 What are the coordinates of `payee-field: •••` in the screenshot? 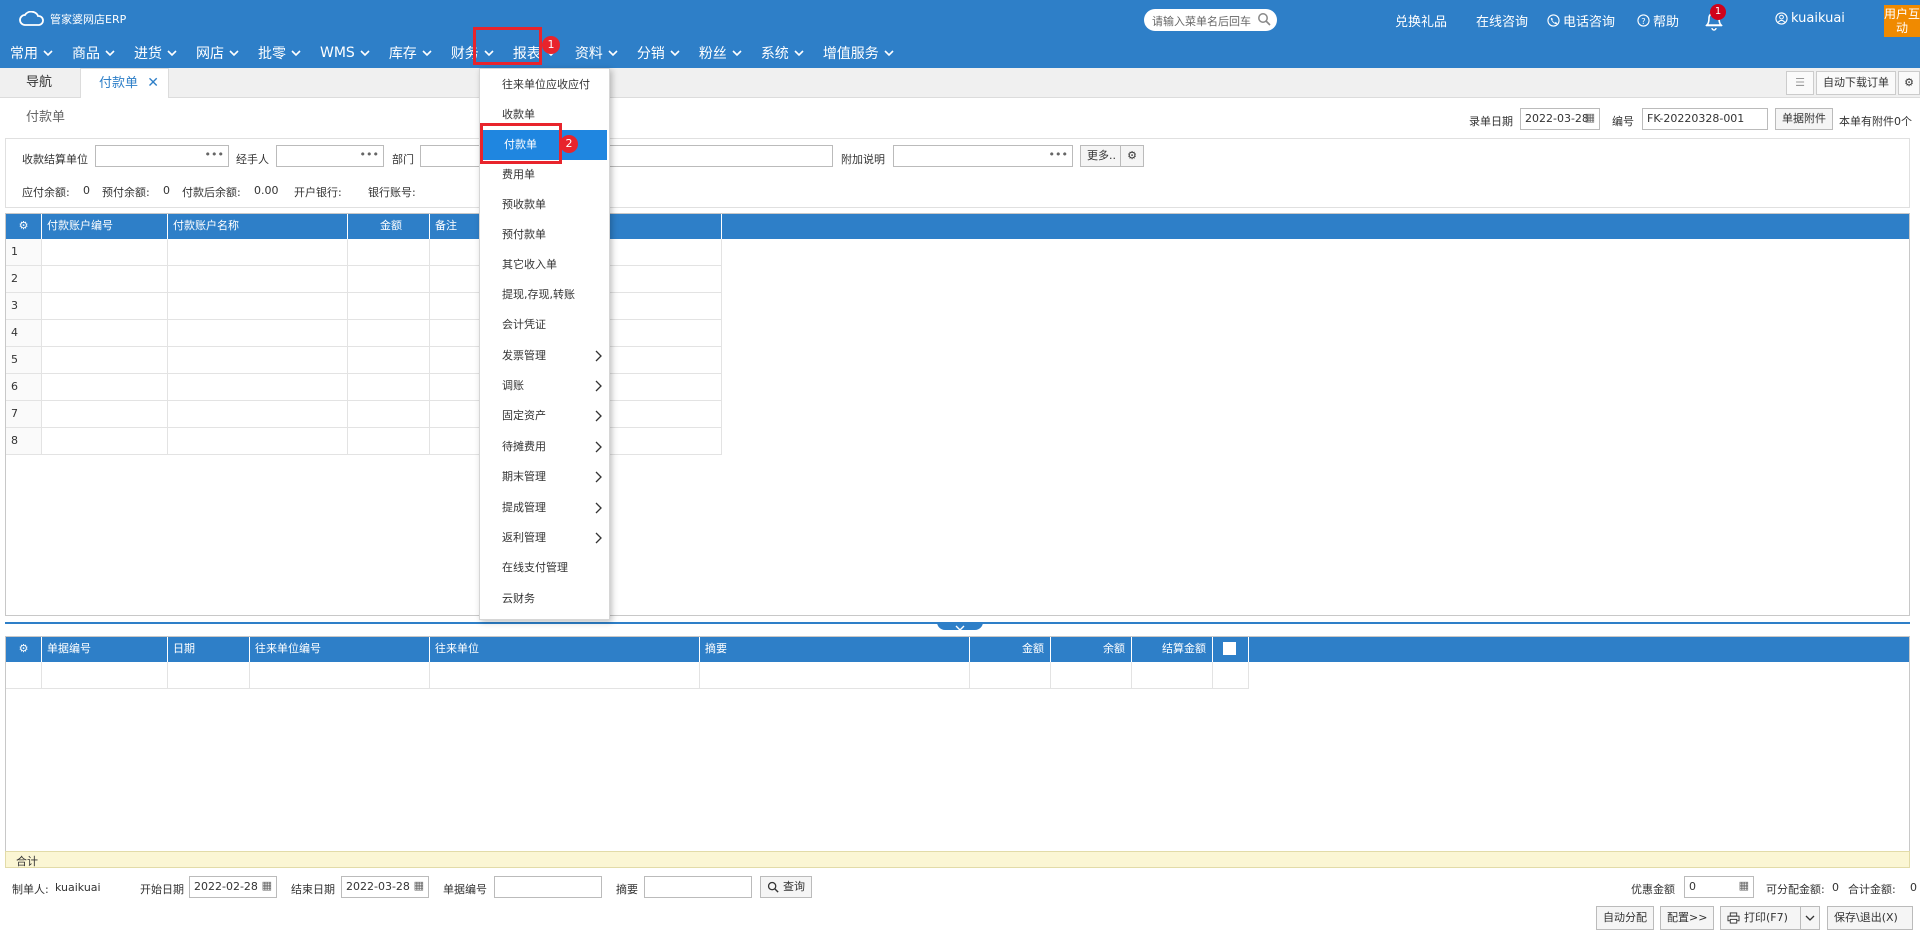 It's located at (162, 156).